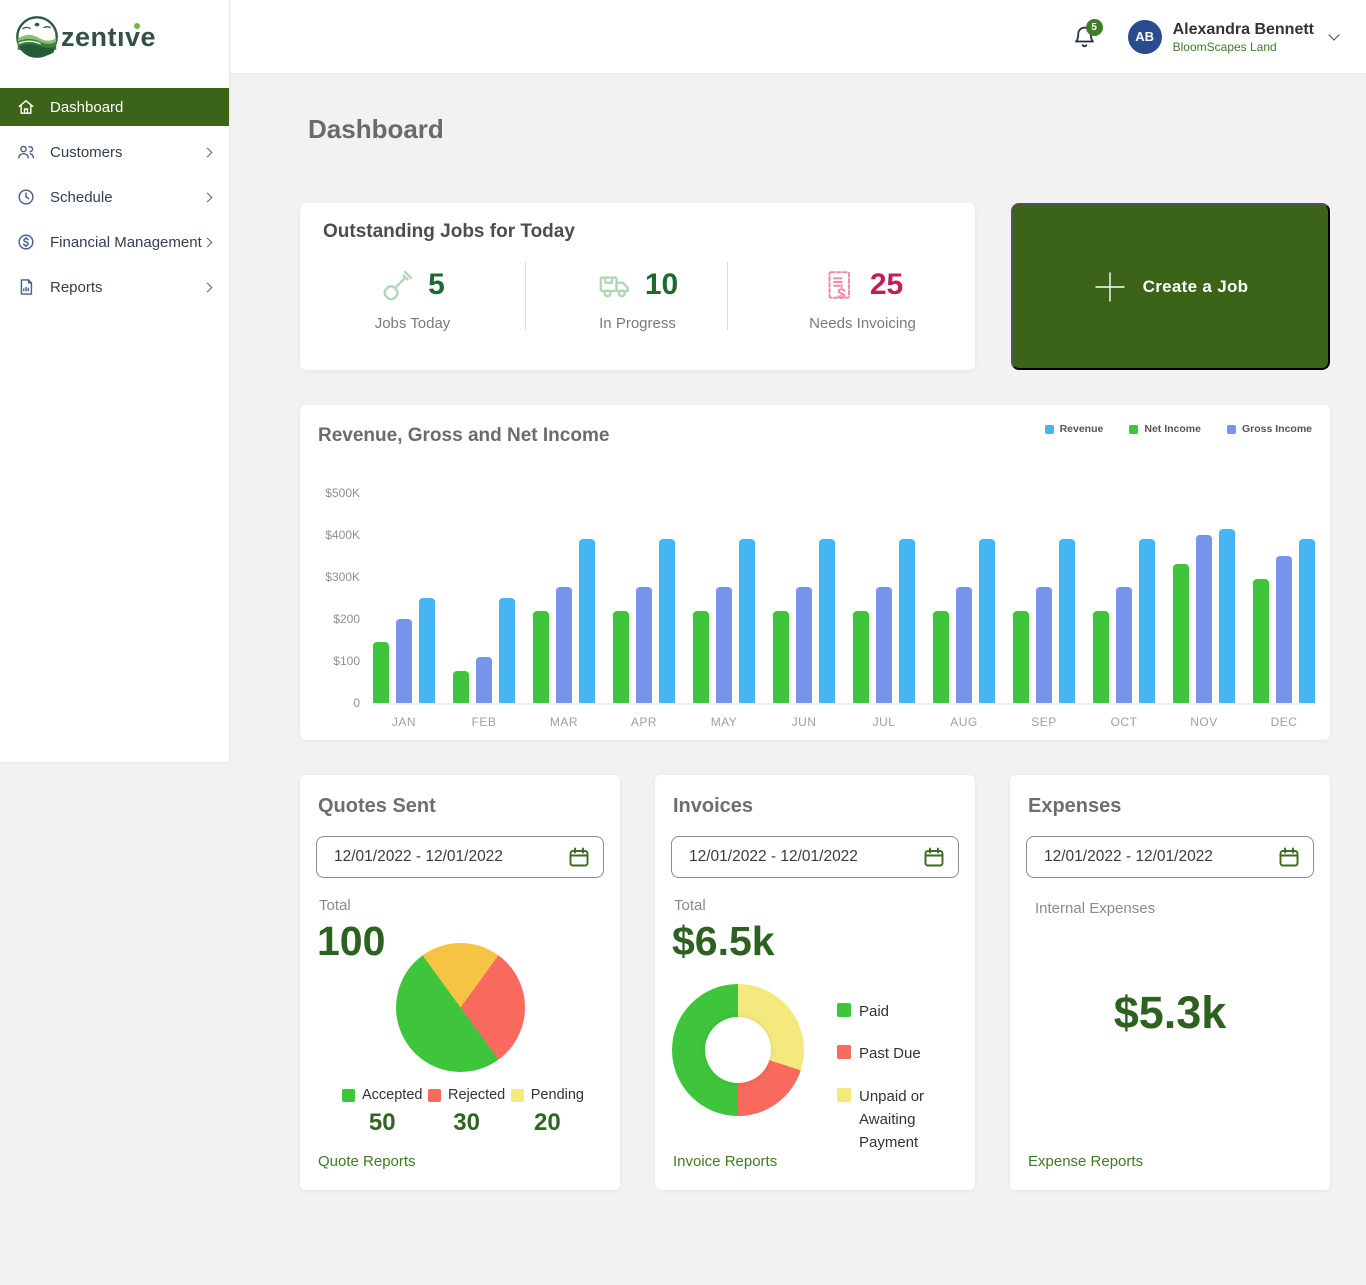 Image resolution: width=1366 pixels, height=1285 pixels. I want to click on bar-group-nov: NOV, so click(1204, 611).